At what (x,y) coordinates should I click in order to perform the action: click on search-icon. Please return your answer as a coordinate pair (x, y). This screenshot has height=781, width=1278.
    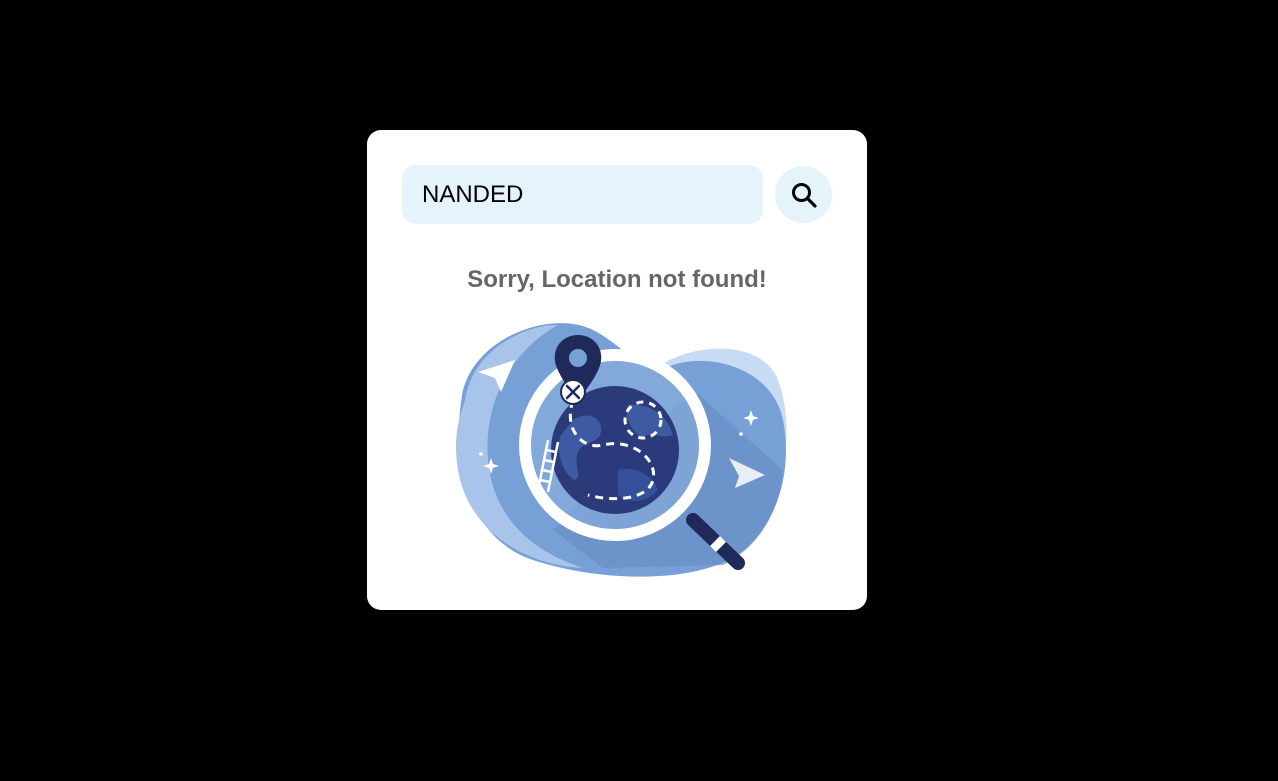
    Looking at the image, I should click on (804, 195).